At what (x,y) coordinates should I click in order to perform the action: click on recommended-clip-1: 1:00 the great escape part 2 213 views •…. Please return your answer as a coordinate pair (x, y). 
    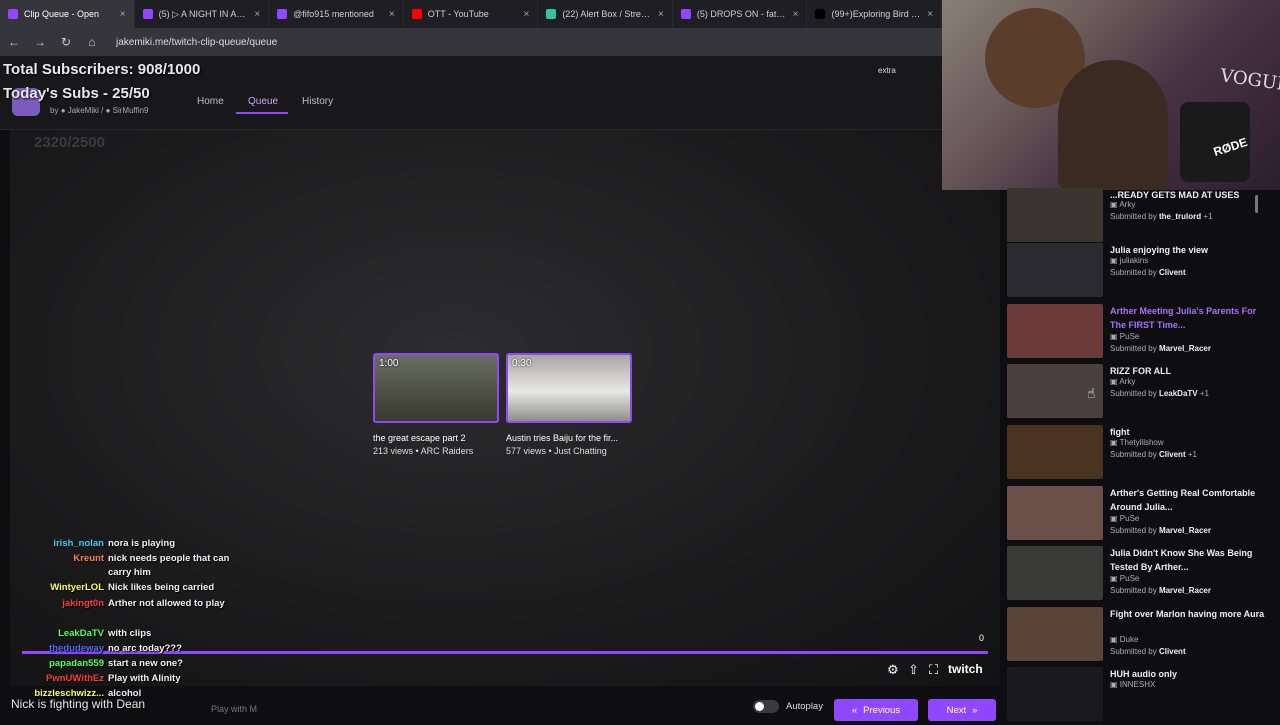
    Looking at the image, I should click on (436, 404).